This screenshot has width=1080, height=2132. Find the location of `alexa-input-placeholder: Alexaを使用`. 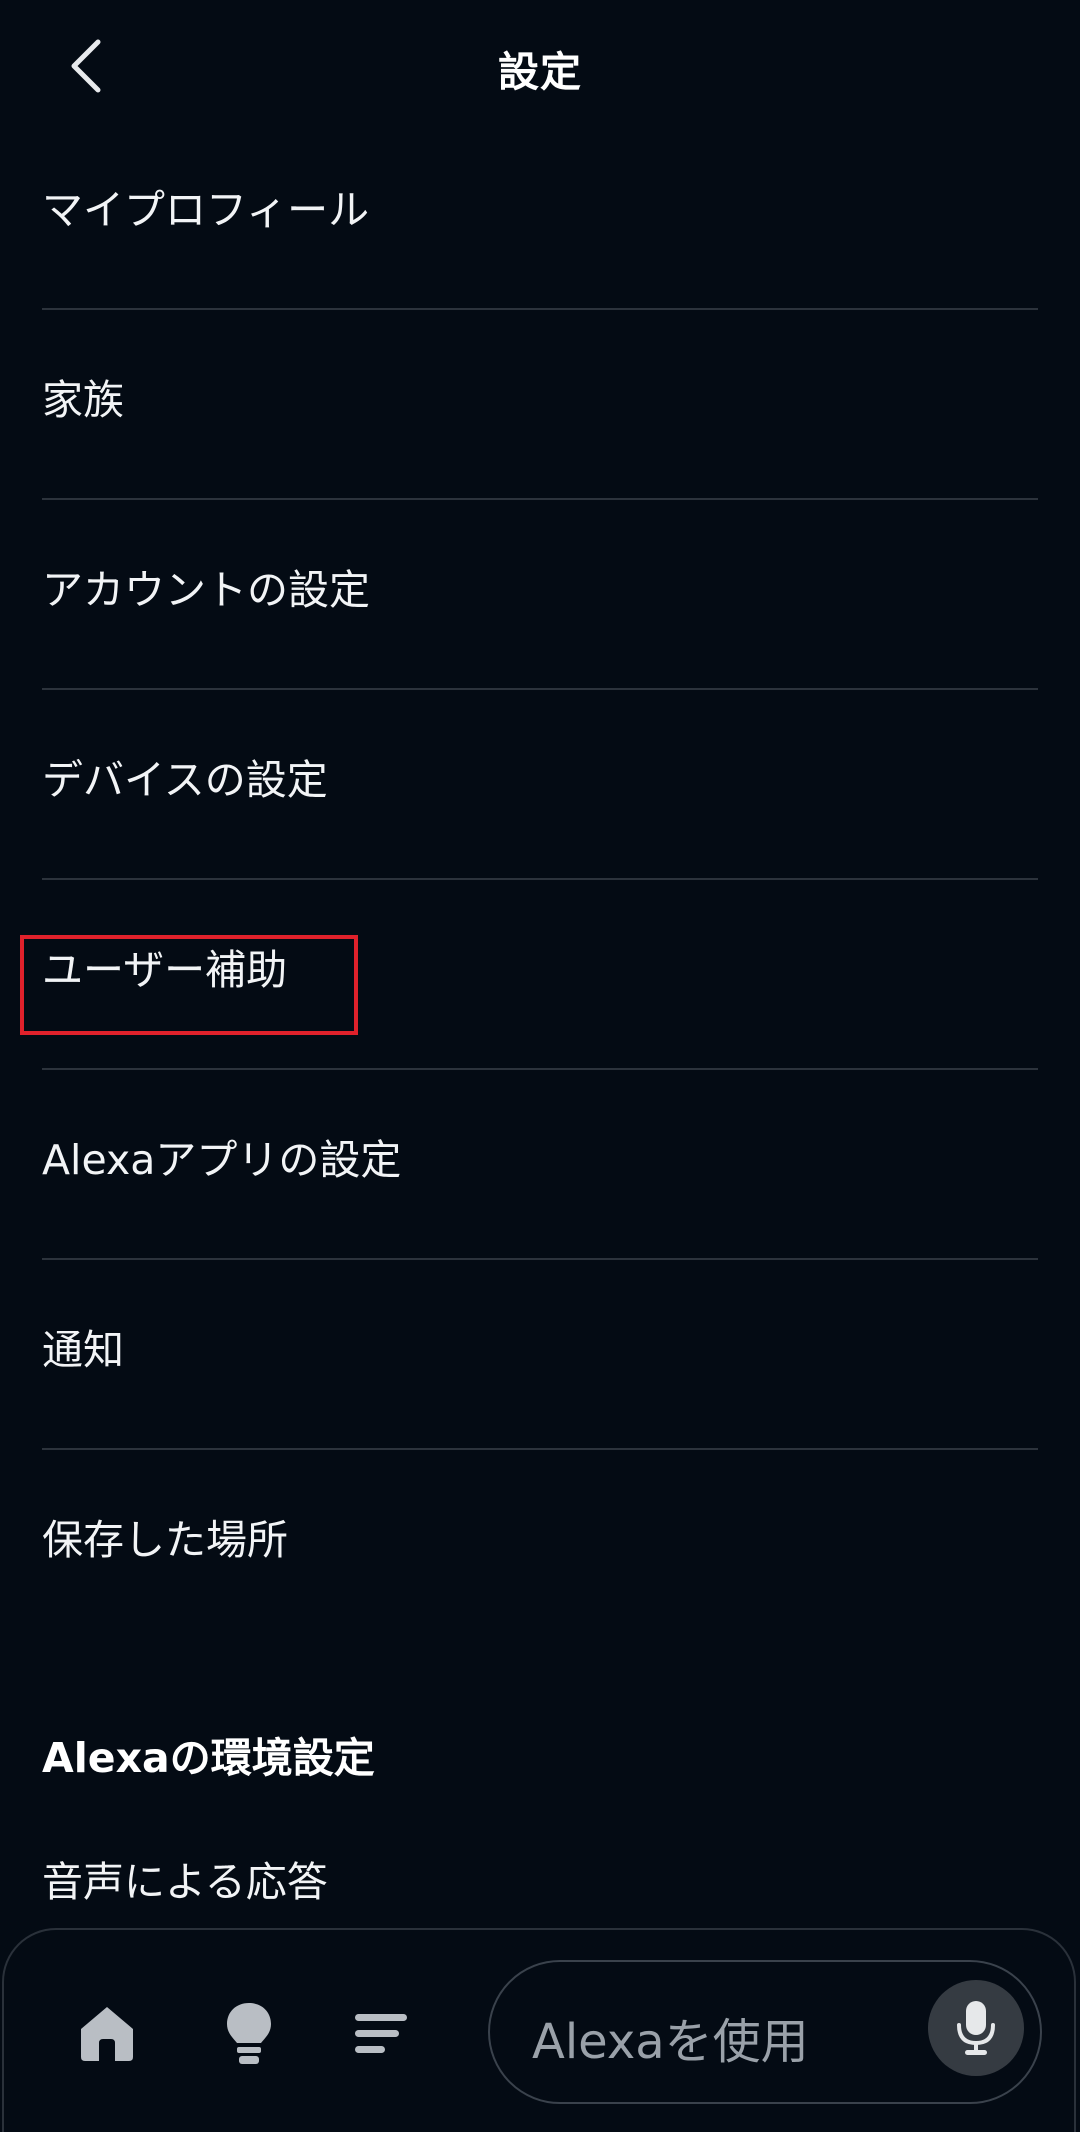

alexa-input-placeholder: Alexaを使用 is located at coordinates (670, 2042).